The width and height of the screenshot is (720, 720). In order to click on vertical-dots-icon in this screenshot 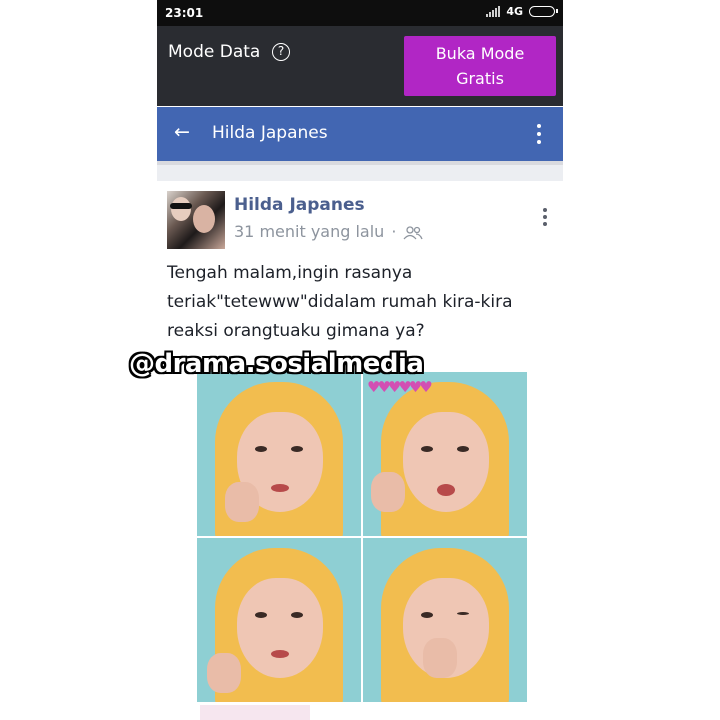, I will do `click(539, 136)`.